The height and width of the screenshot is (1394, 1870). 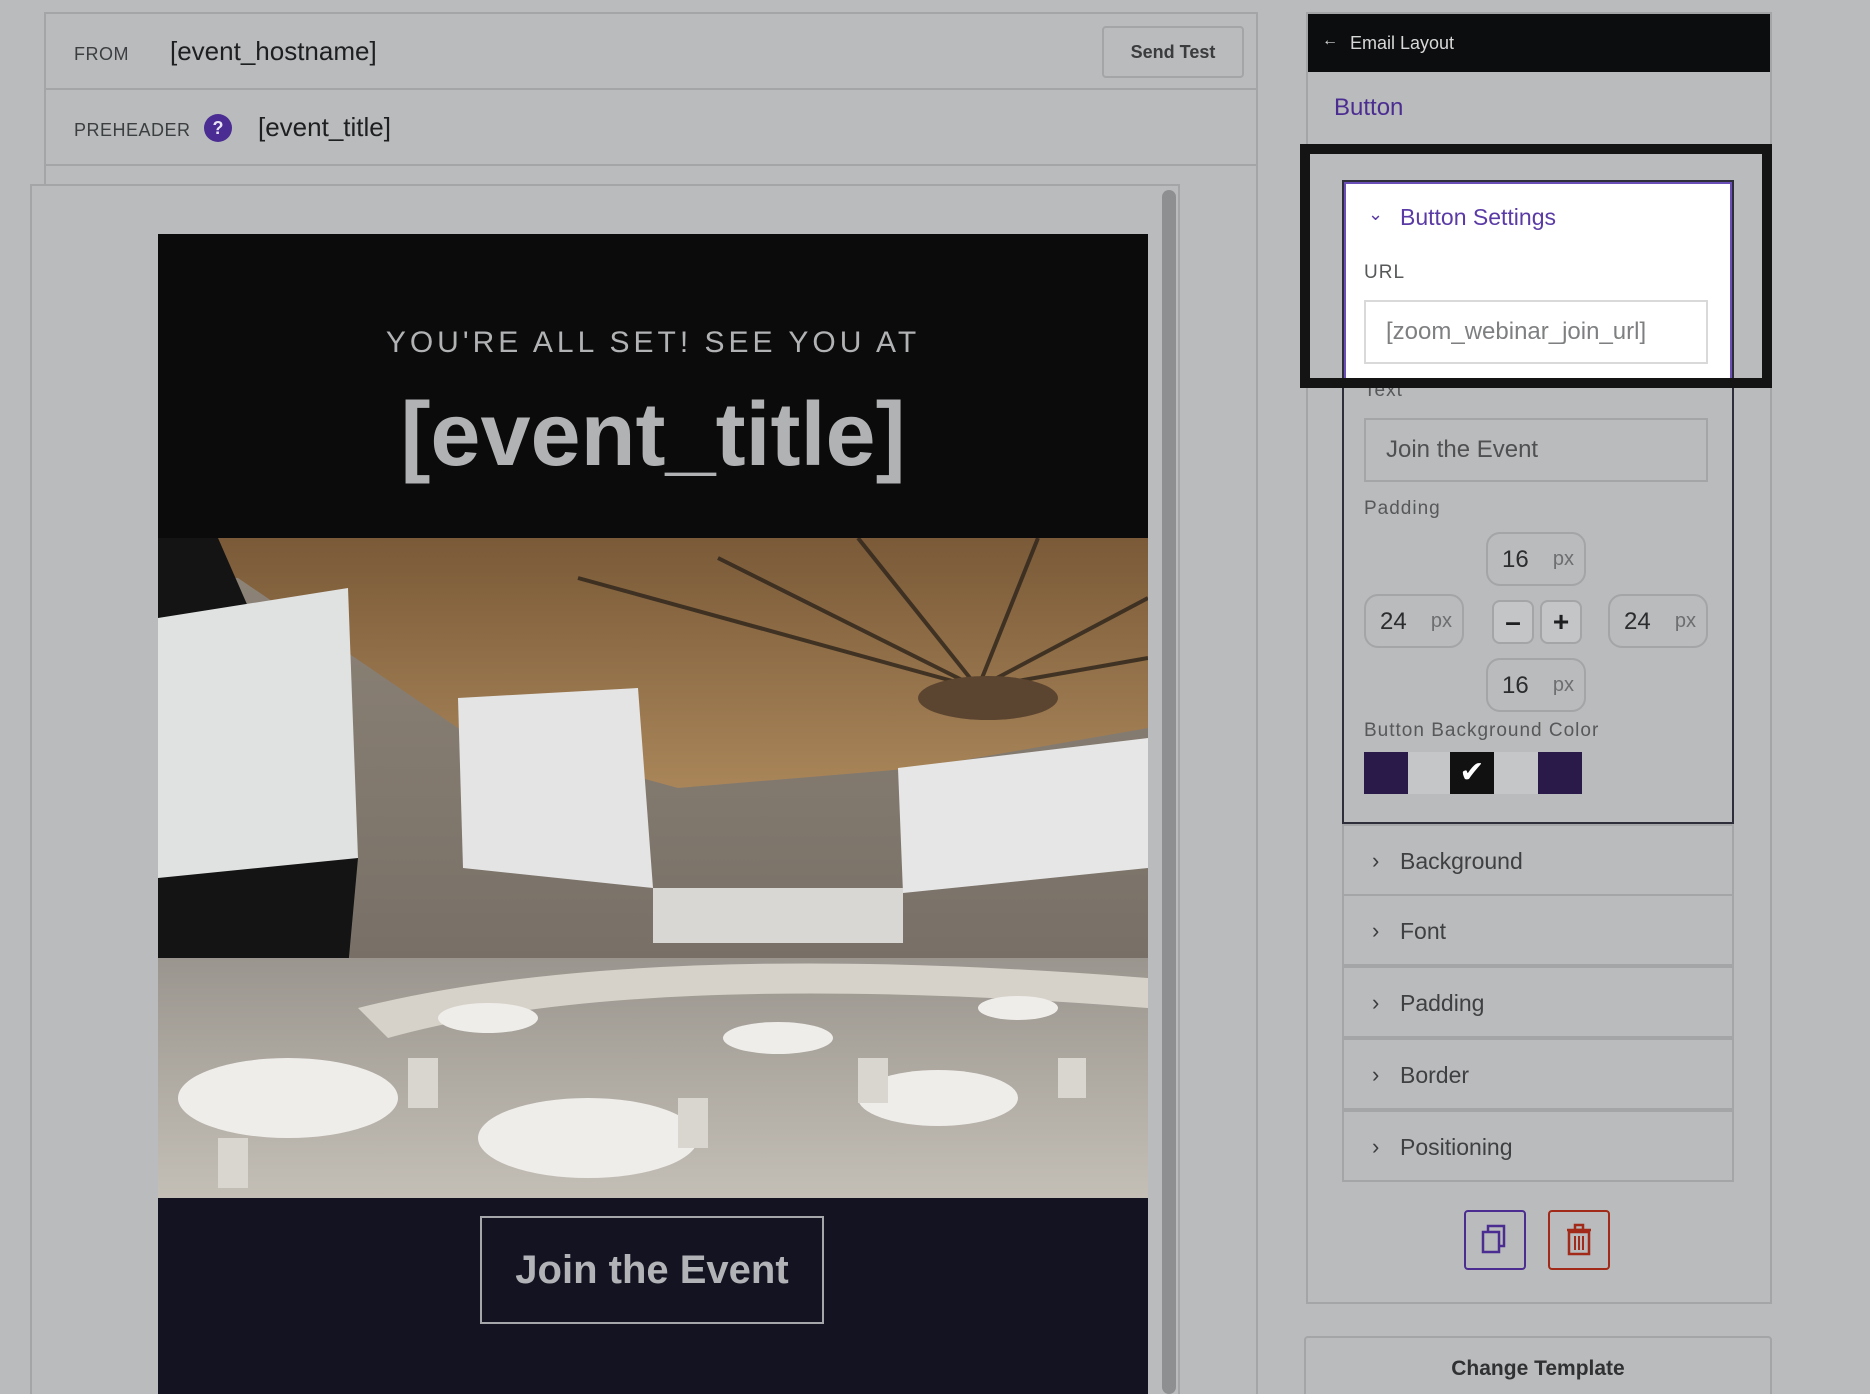 I want to click on from-label: FROM, so click(x=101, y=54).